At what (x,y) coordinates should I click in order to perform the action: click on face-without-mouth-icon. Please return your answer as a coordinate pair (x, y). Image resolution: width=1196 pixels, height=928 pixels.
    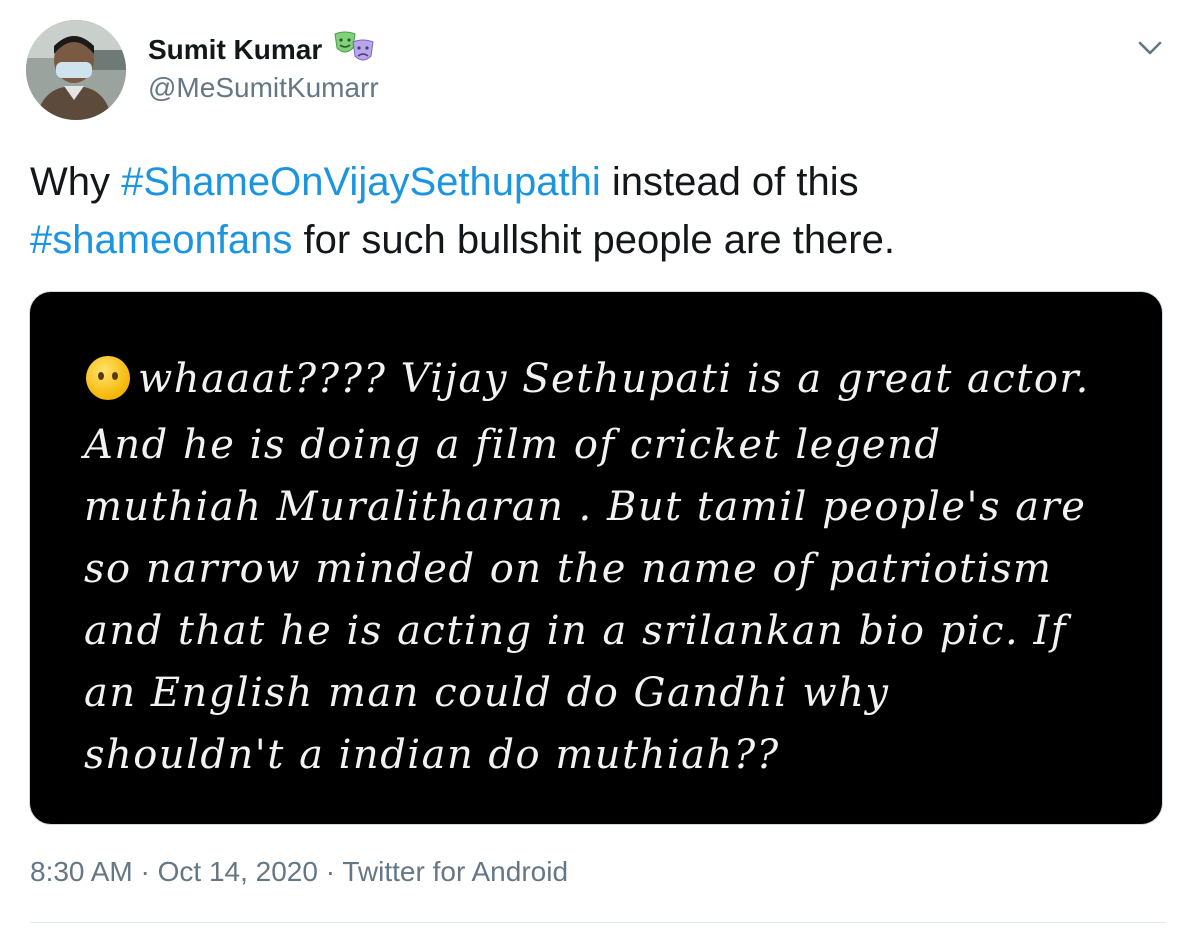
    Looking at the image, I should click on (108, 378).